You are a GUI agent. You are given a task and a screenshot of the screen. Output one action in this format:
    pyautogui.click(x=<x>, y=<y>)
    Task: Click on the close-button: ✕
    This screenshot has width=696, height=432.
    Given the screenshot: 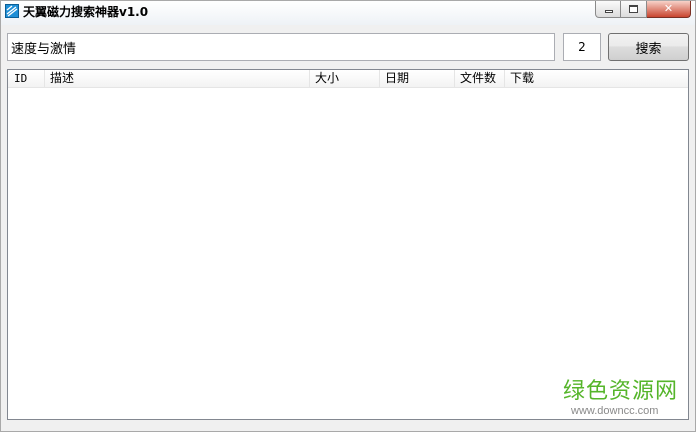 What is the action you would take?
    pyautogui.click(x=669, y=9)
    